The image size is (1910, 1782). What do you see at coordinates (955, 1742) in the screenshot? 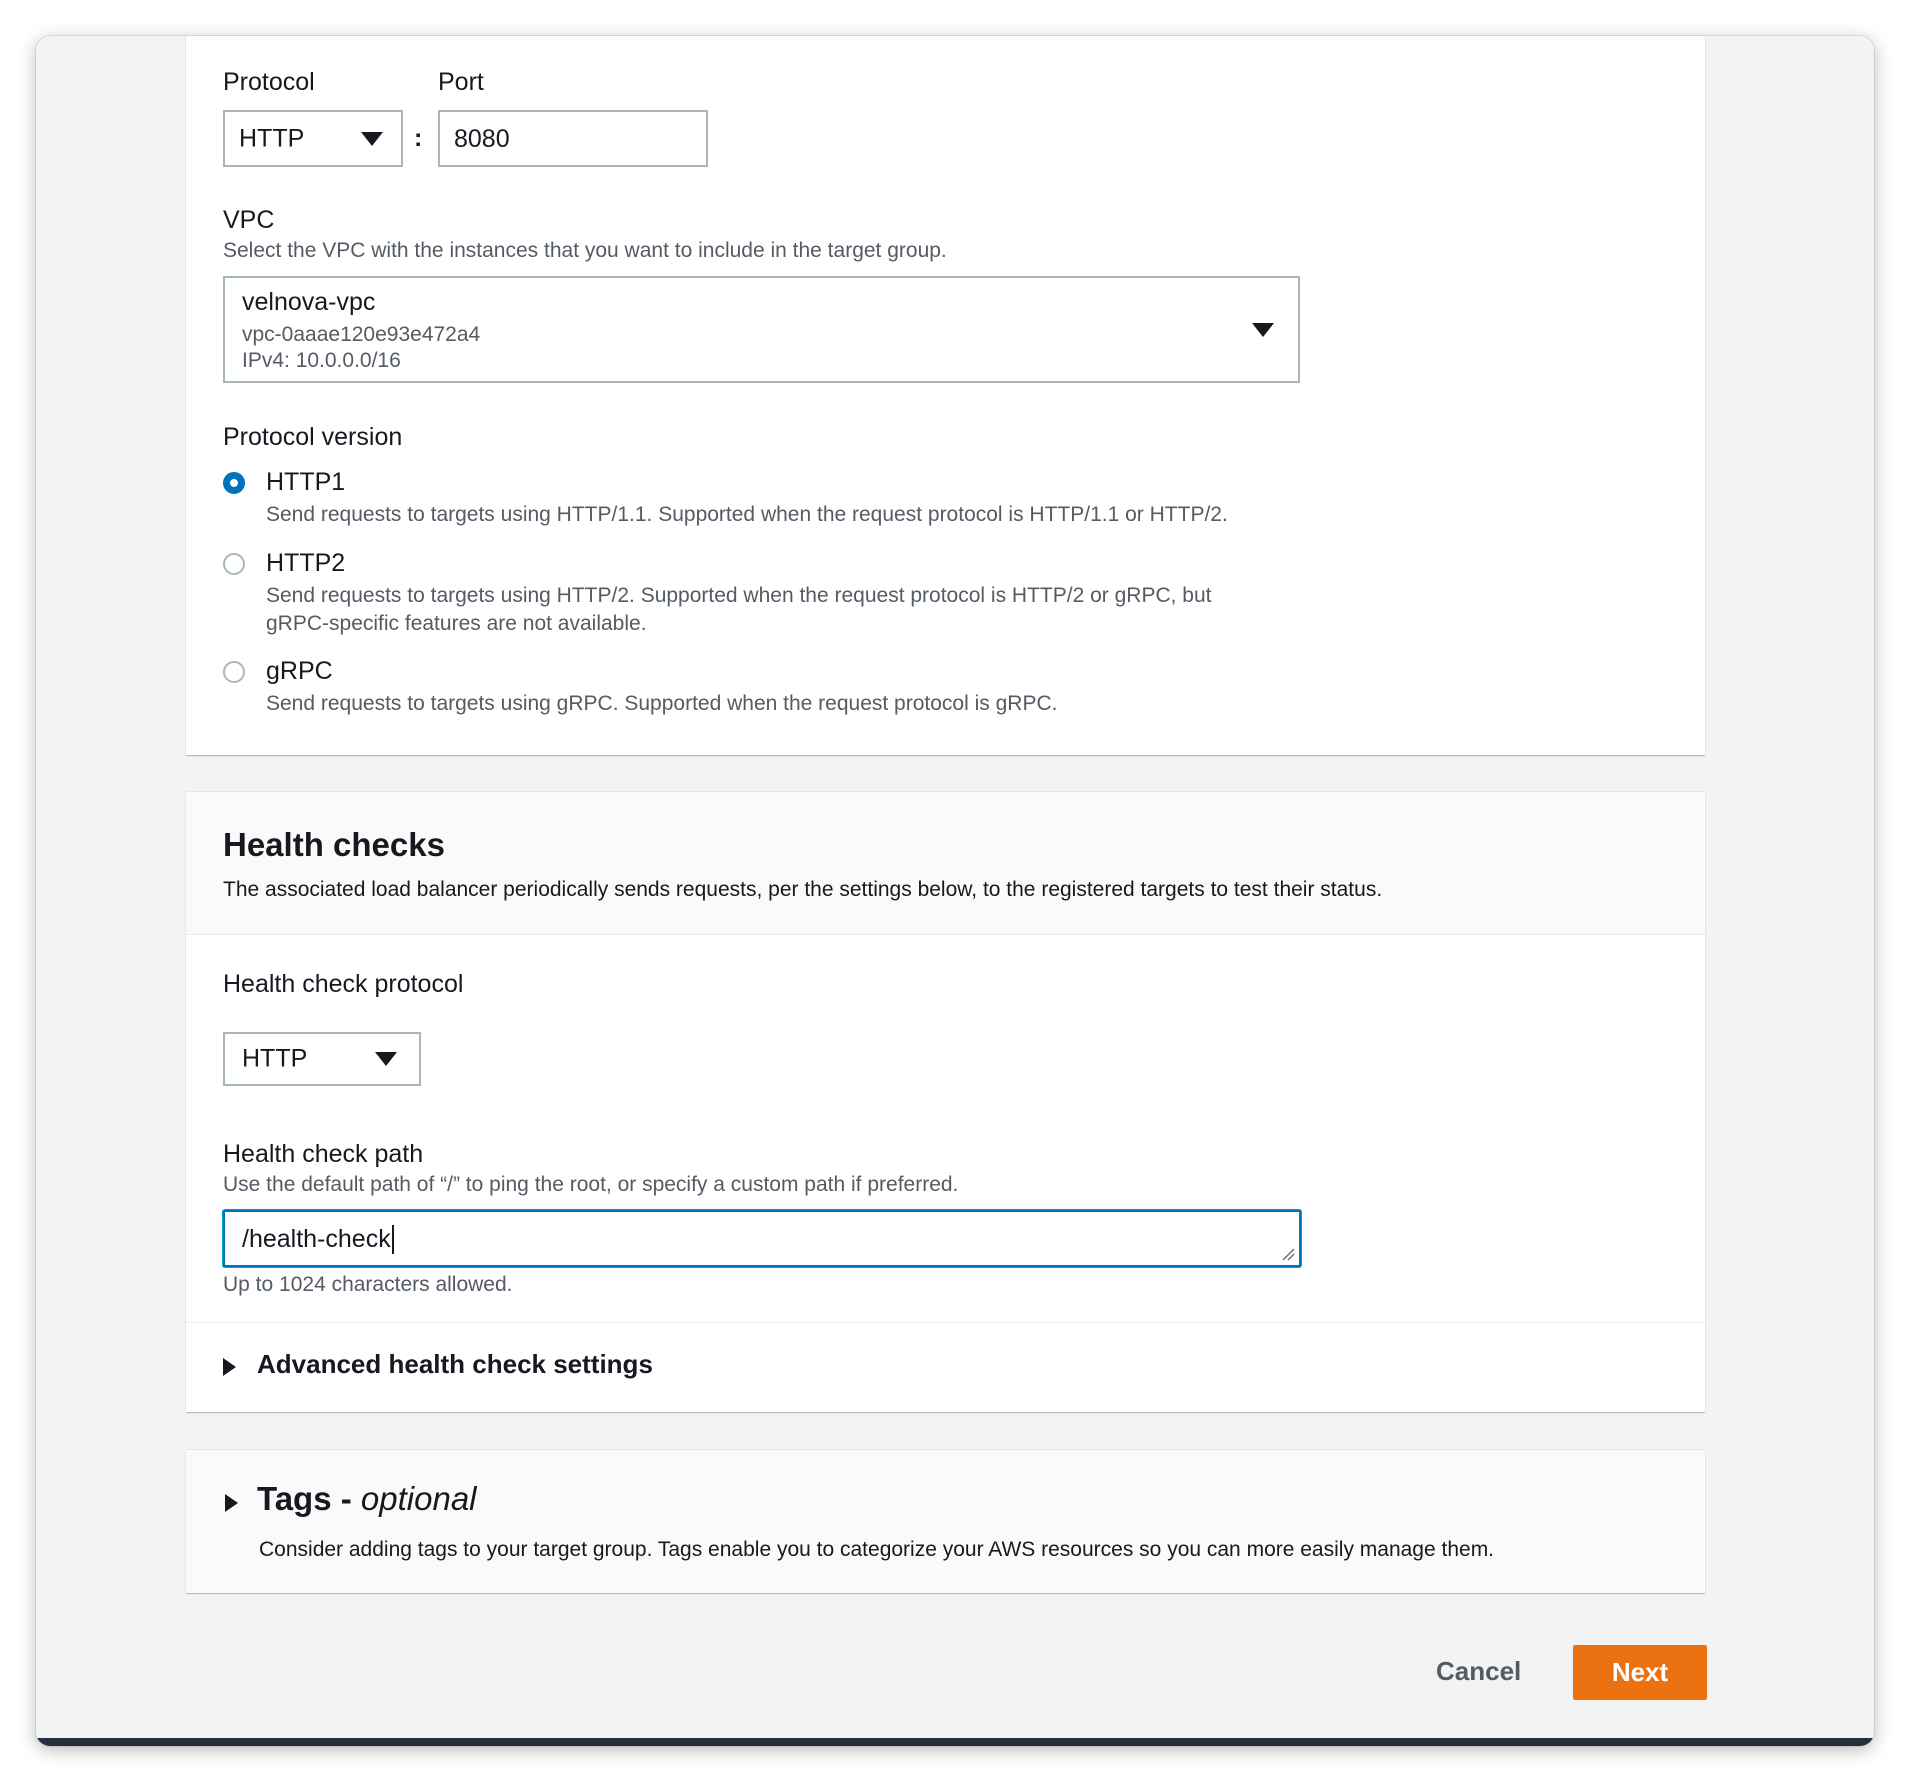
I see `window-bottom-bar` at bounding box center [955, 1742].